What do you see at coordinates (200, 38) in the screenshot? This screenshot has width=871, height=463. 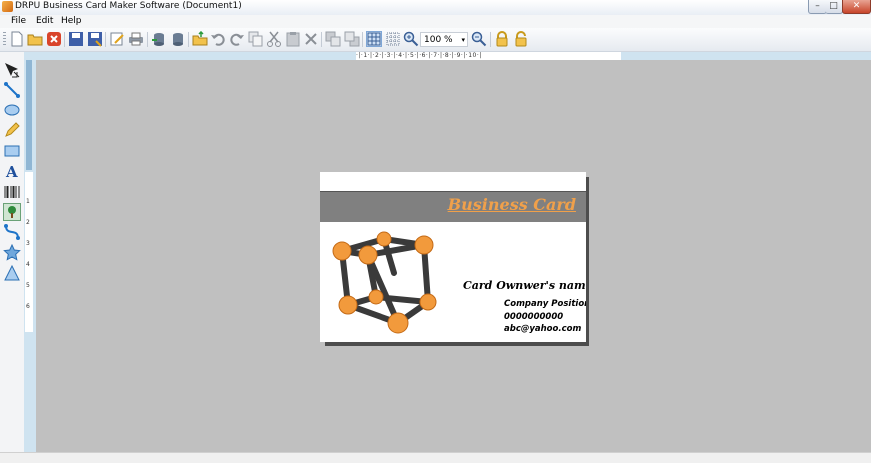 I see `open-icon` at bounding box center [200, 38].